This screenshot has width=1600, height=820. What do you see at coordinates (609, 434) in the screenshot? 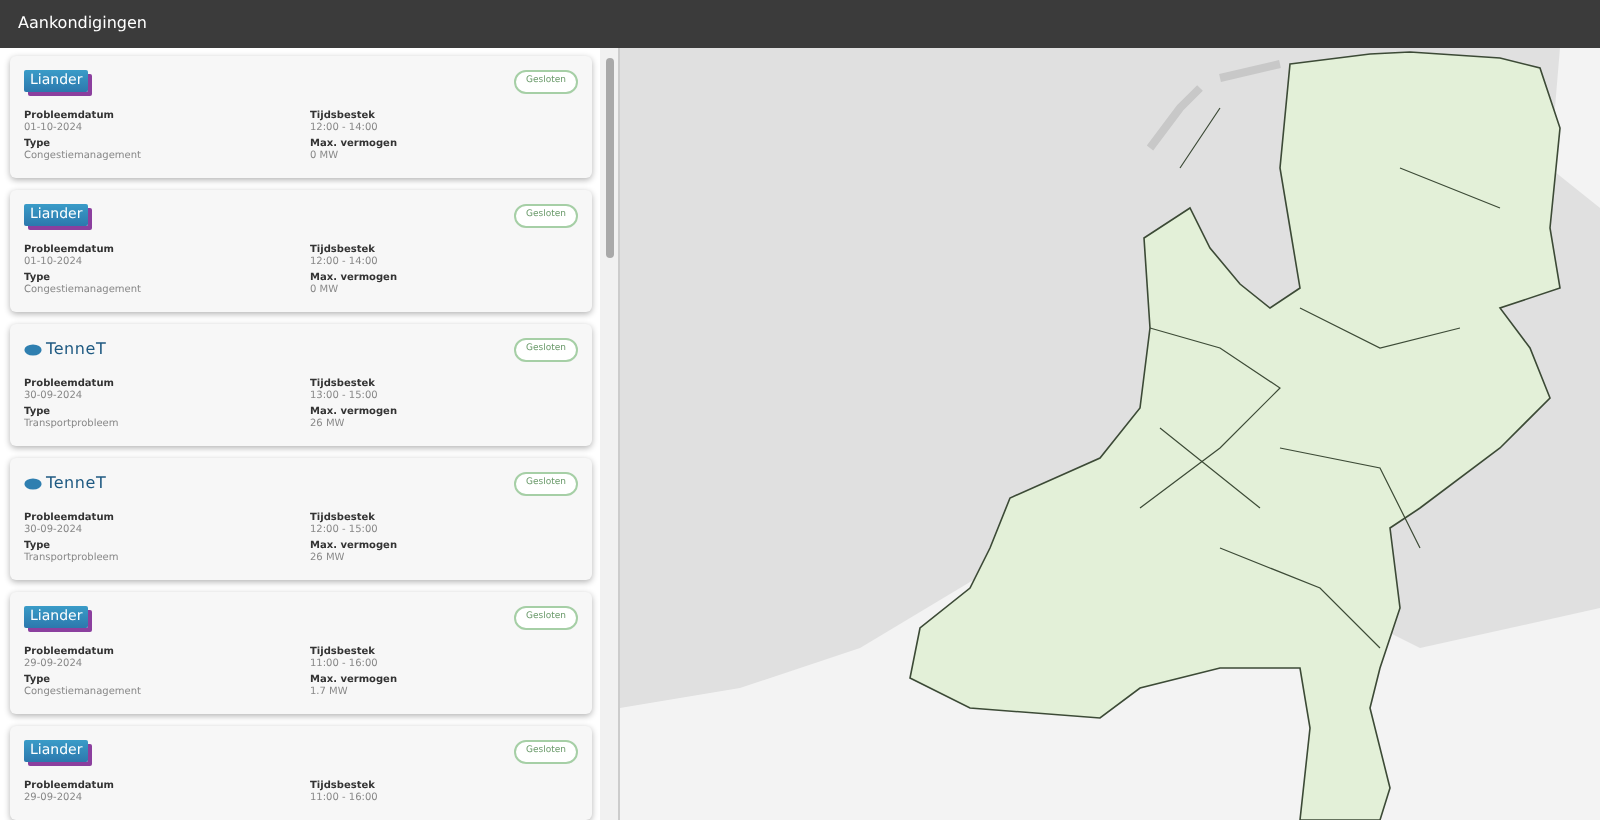
I see `scrollbar` at bounding box center [609, 434].